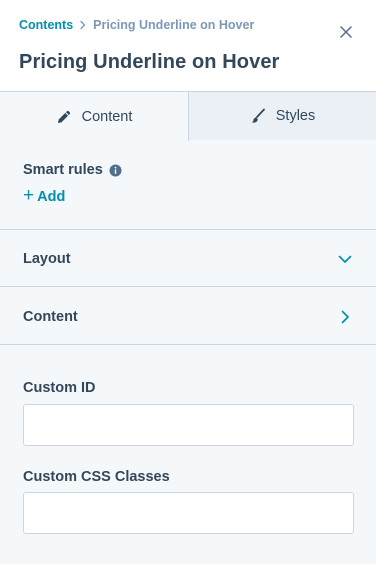 This screenshot has width=376, height=564. I want to click on tab-styles: Styles, so click(282, 116).